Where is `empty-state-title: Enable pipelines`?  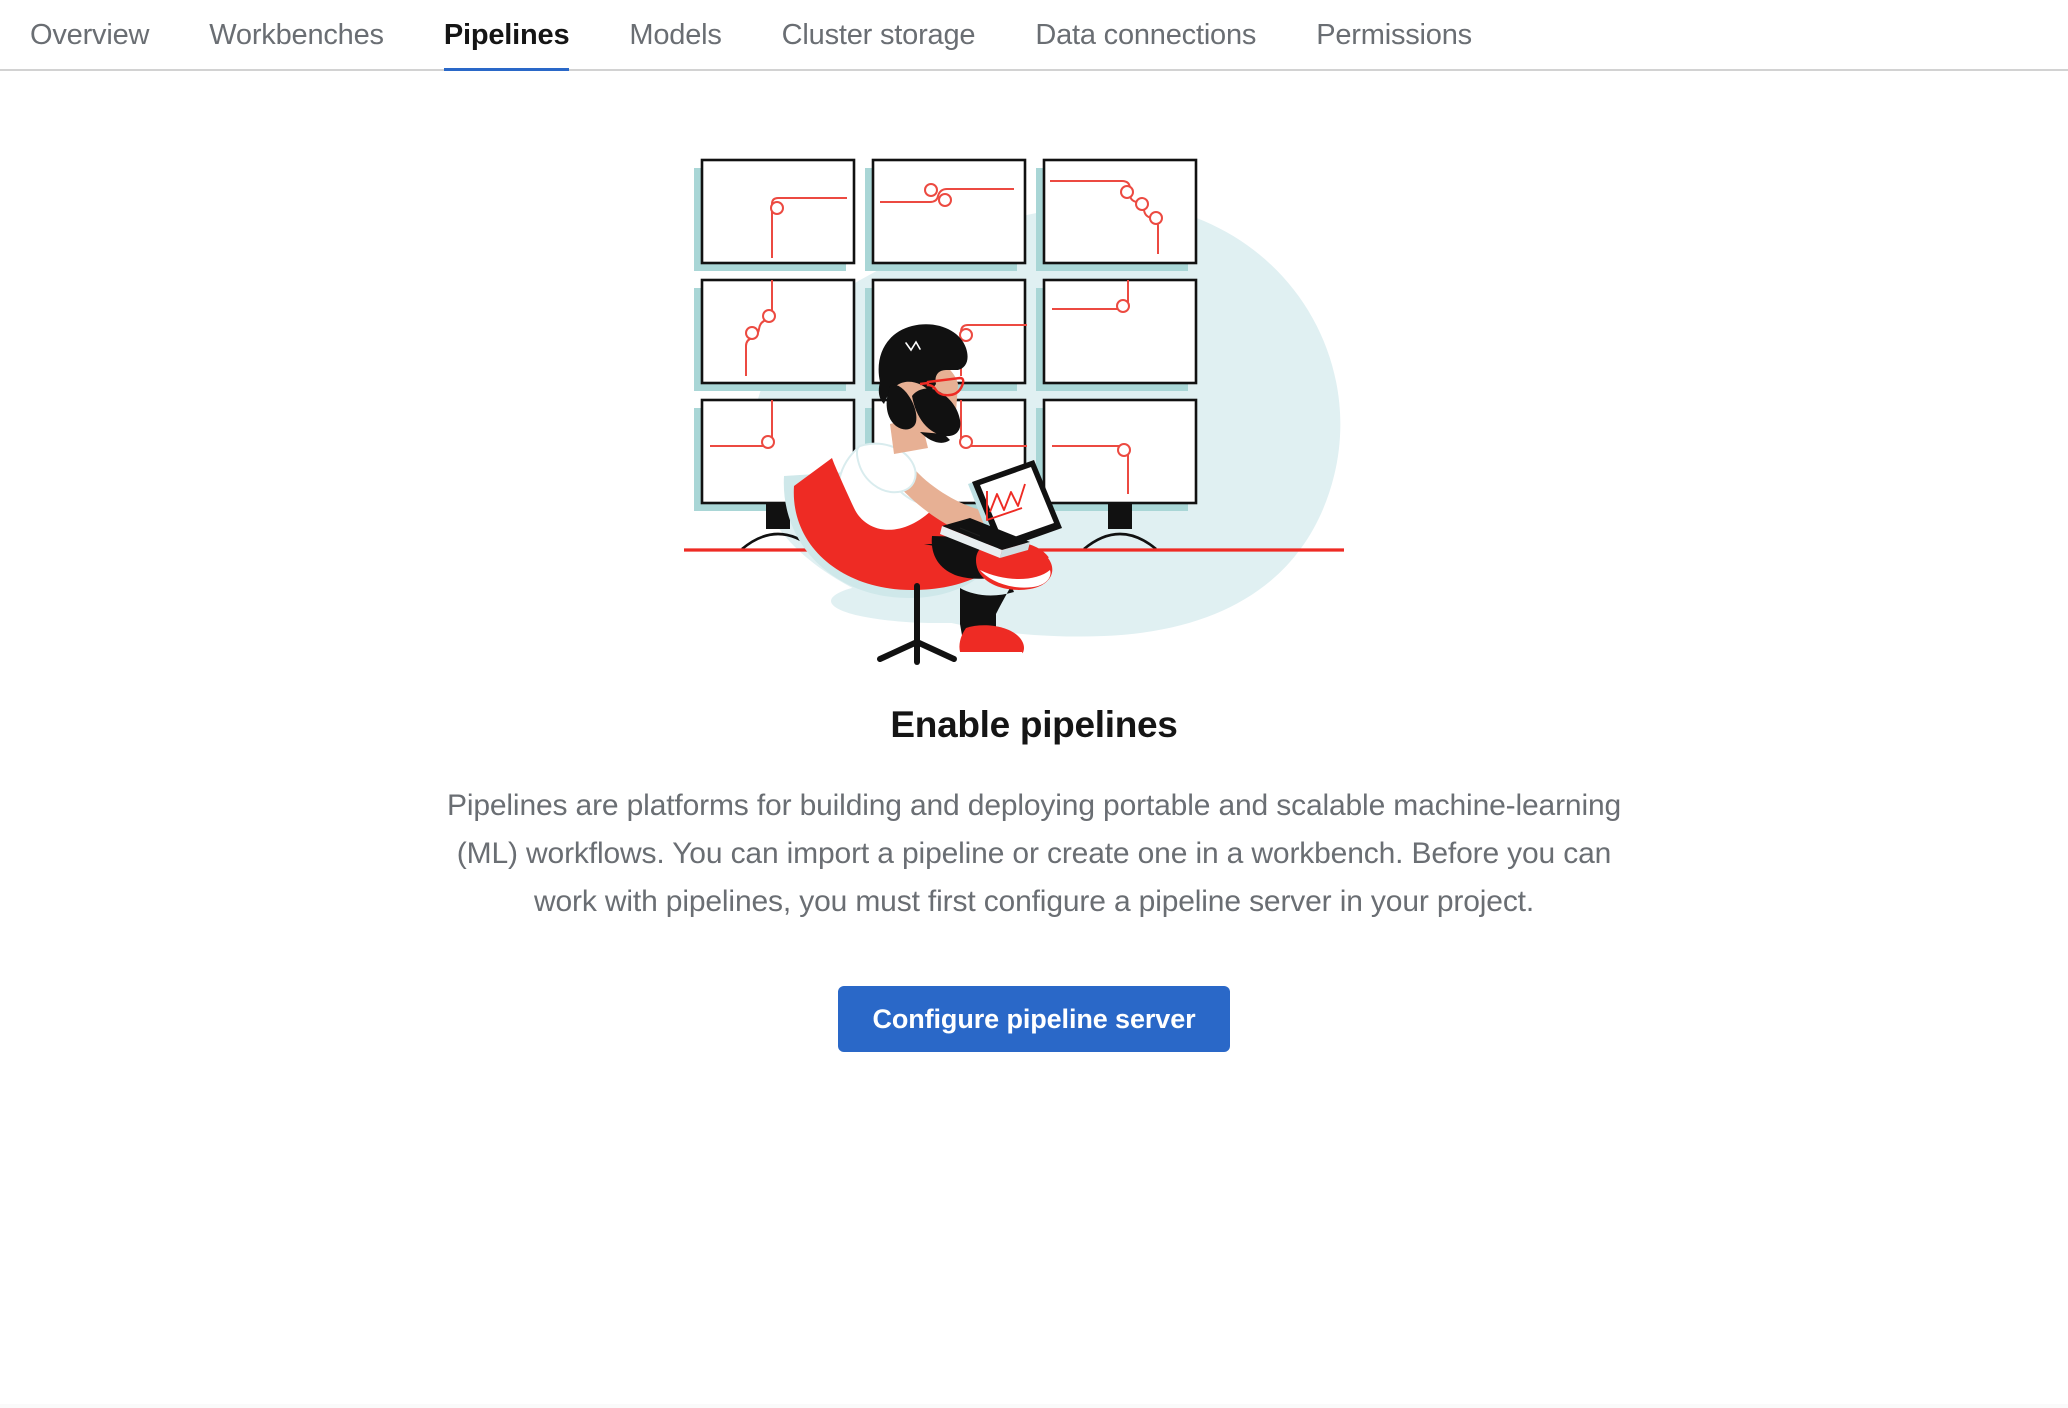
empty-state-title: Enable pipelines is located at coordinates (1034, 724).